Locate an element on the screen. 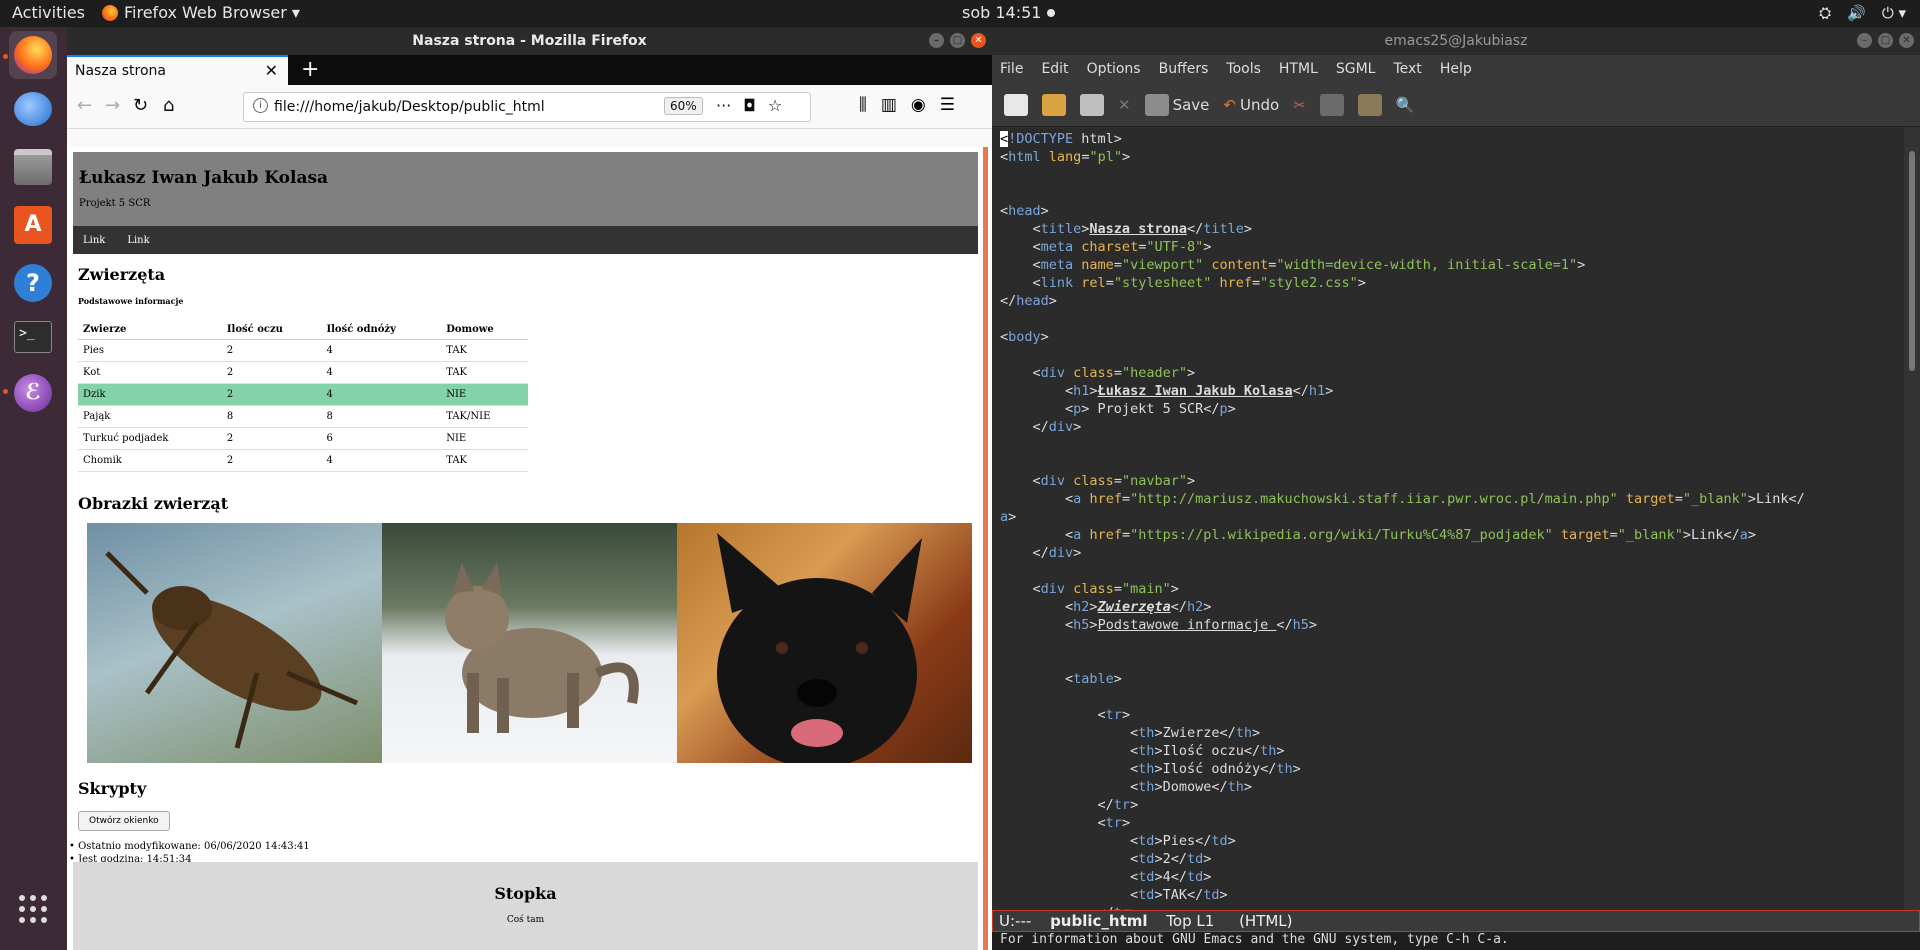  menu-tools: Tools is located at coordinates (1243, 69).